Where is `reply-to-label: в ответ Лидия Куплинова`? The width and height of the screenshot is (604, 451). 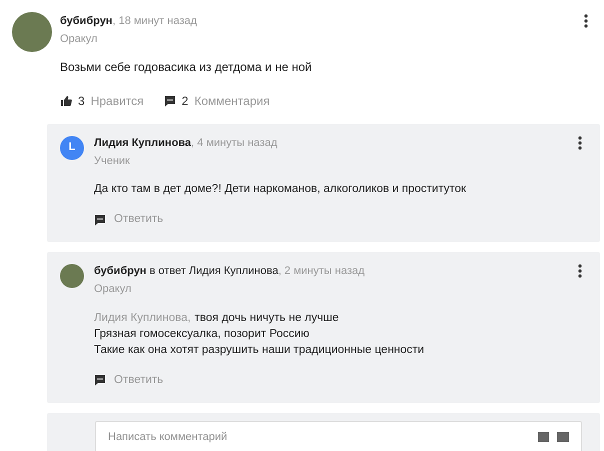
reply-to-label: в ответ Лидия Куплинова is located at coordinates (213, 271).